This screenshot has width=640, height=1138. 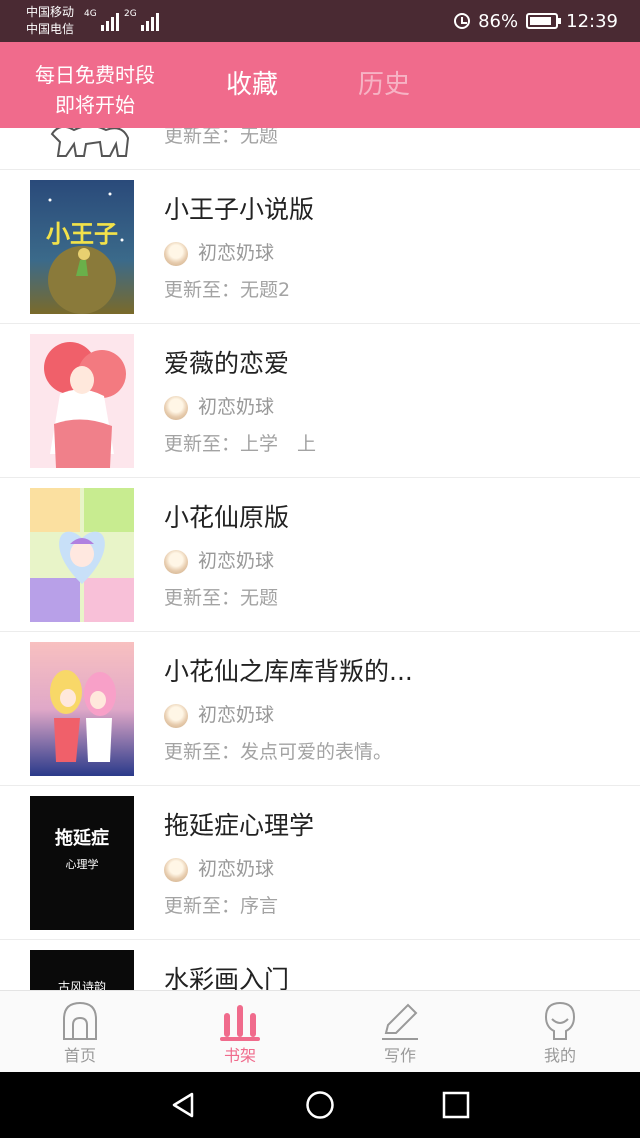 I want to click on header: 每日免费时段 即将开始 收藏 历史, so click(x=320, y=85).